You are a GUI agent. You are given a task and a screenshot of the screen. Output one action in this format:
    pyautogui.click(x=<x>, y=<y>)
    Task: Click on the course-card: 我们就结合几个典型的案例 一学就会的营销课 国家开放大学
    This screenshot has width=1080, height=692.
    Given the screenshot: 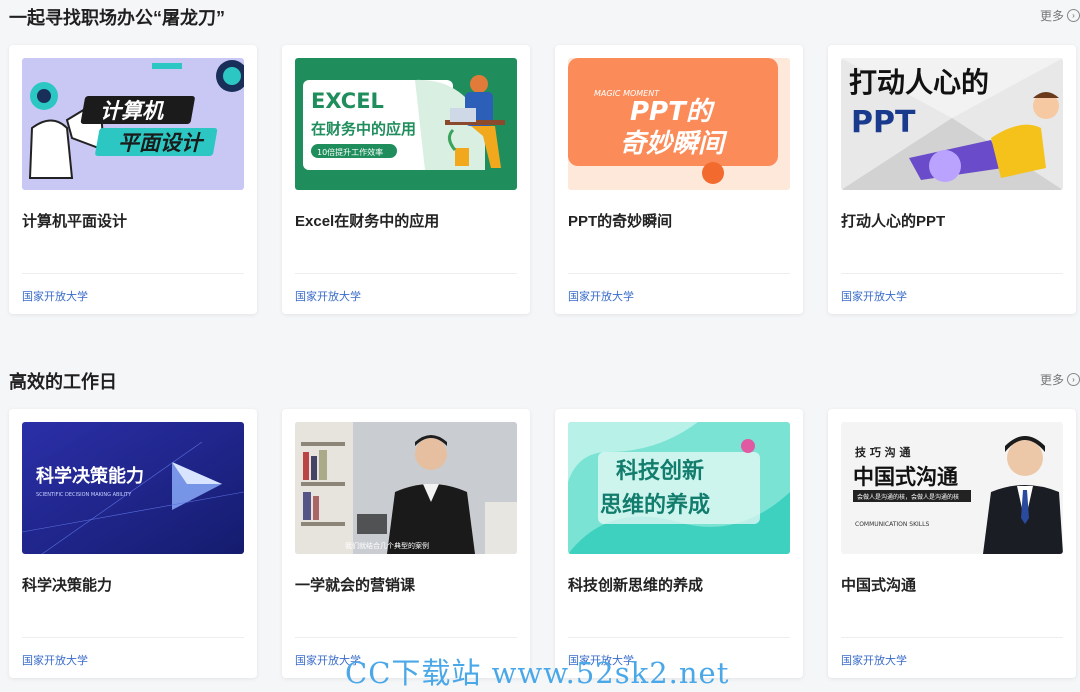 What is the action you would take?
    pyautogui.click(x=406, y=543)
    